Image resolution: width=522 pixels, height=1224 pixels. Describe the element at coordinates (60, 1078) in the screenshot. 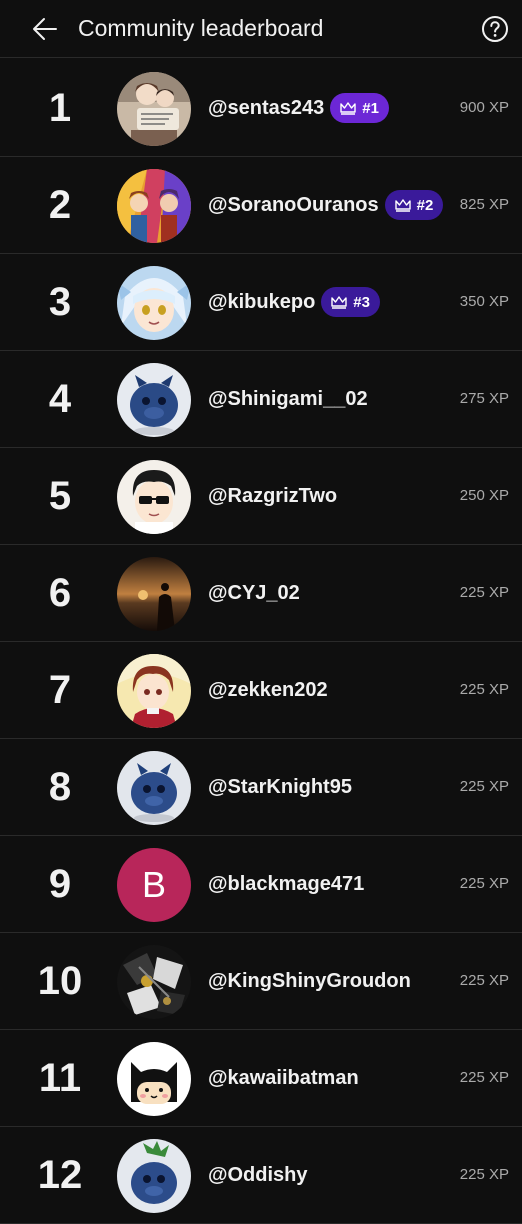

I see `rank-number: 11` at that location.